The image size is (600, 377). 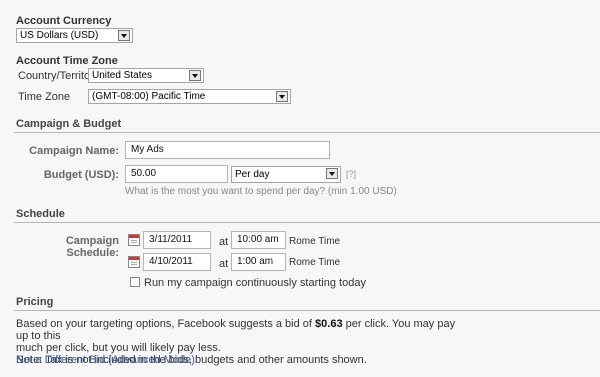 I want to click on account-currency-heading: Account Currency, so click(x=64, y=21).